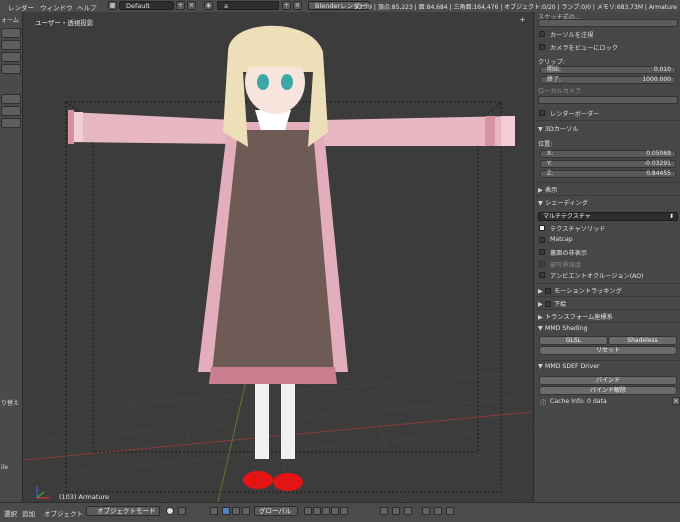  Describe the element at coordinates (572, 35) in the screenshot. I see `cursor-focus-label: カーソルを注視` at that location.